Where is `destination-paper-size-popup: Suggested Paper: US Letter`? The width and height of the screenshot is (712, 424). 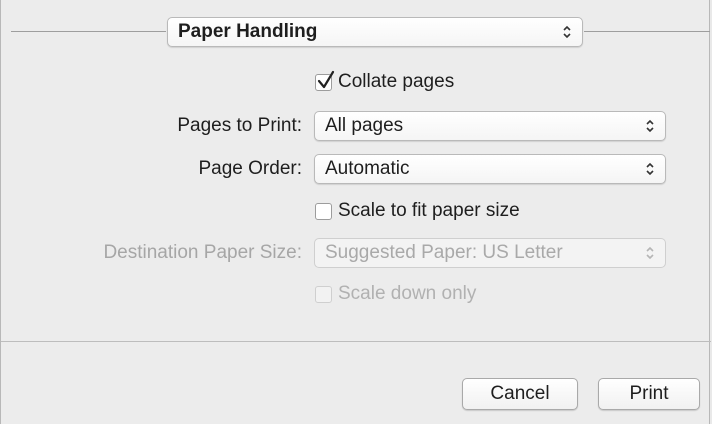
destination-paper-size-popup: Suggested Paper: US Letter is located at coordinates (490, 253).